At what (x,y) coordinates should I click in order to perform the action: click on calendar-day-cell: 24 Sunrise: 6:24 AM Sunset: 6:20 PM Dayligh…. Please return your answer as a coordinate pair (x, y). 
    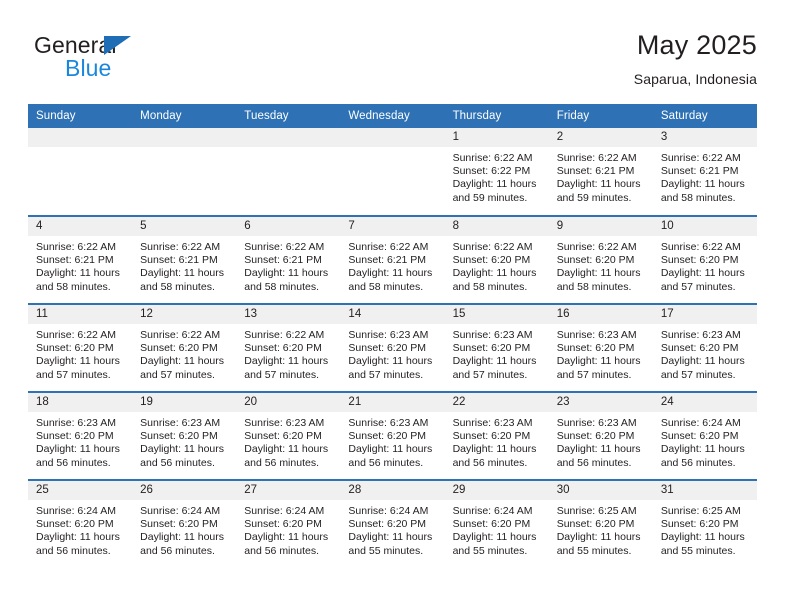
    Looking at the image, I should click on (704, 435).